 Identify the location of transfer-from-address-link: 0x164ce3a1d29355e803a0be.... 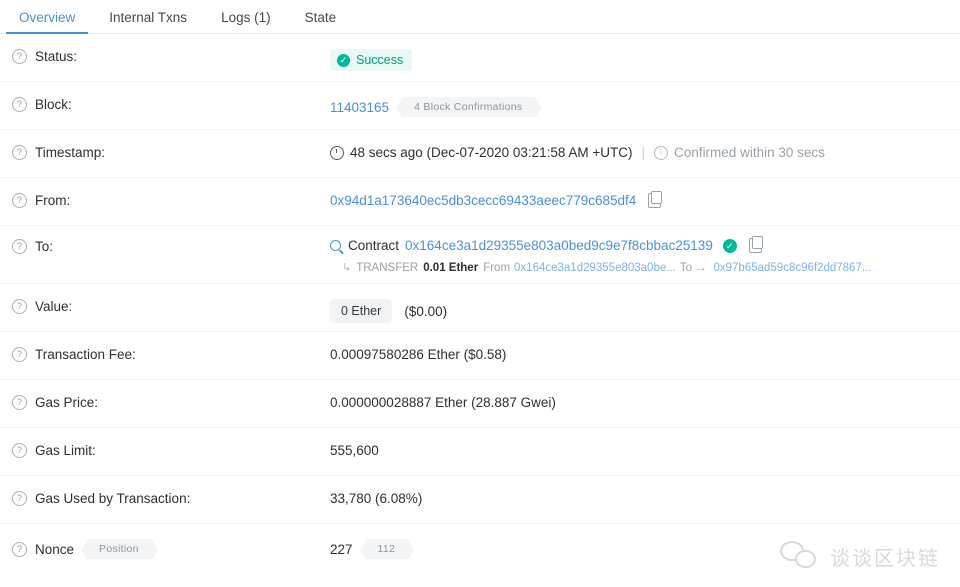
(595, 268).